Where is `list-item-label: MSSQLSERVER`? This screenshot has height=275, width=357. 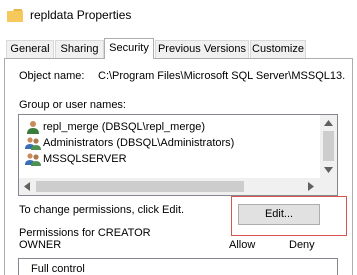
list-item-label: MSSQLSERVER is located at coordinates (85, 159).